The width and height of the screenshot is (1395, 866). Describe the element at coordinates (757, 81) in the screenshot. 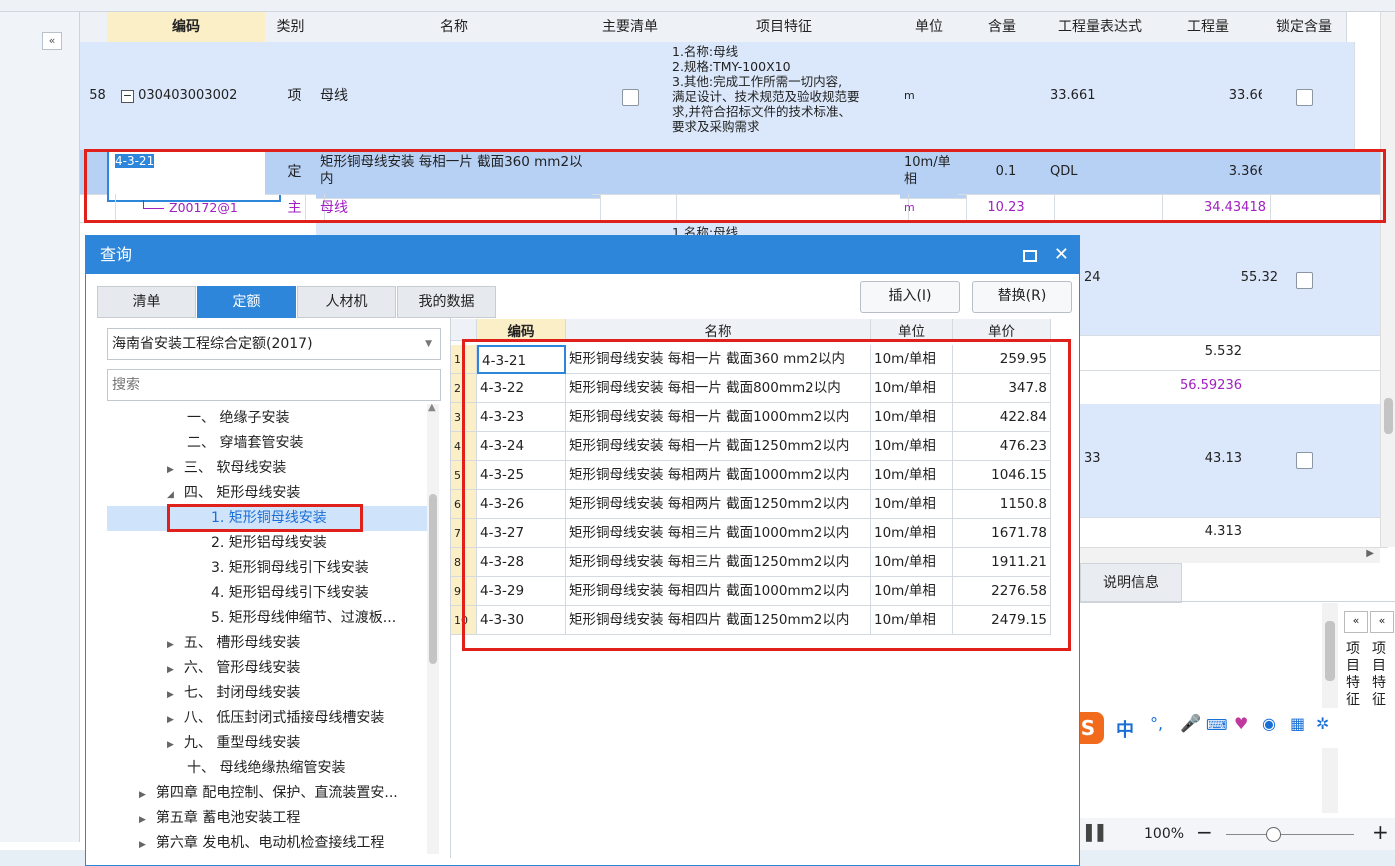

I see `feature-line: 3.其他:完成工作所需一切内容,` at that location.